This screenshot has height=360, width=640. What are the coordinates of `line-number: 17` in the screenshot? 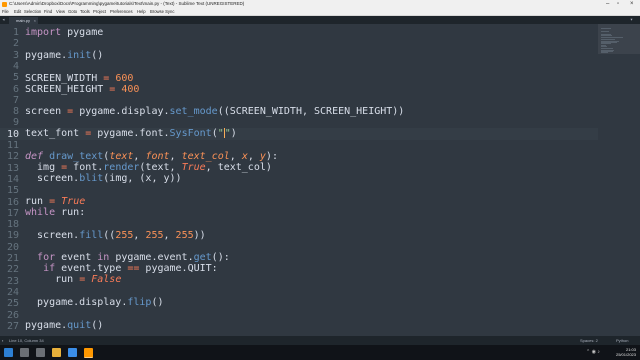 It's located at (12, 213).